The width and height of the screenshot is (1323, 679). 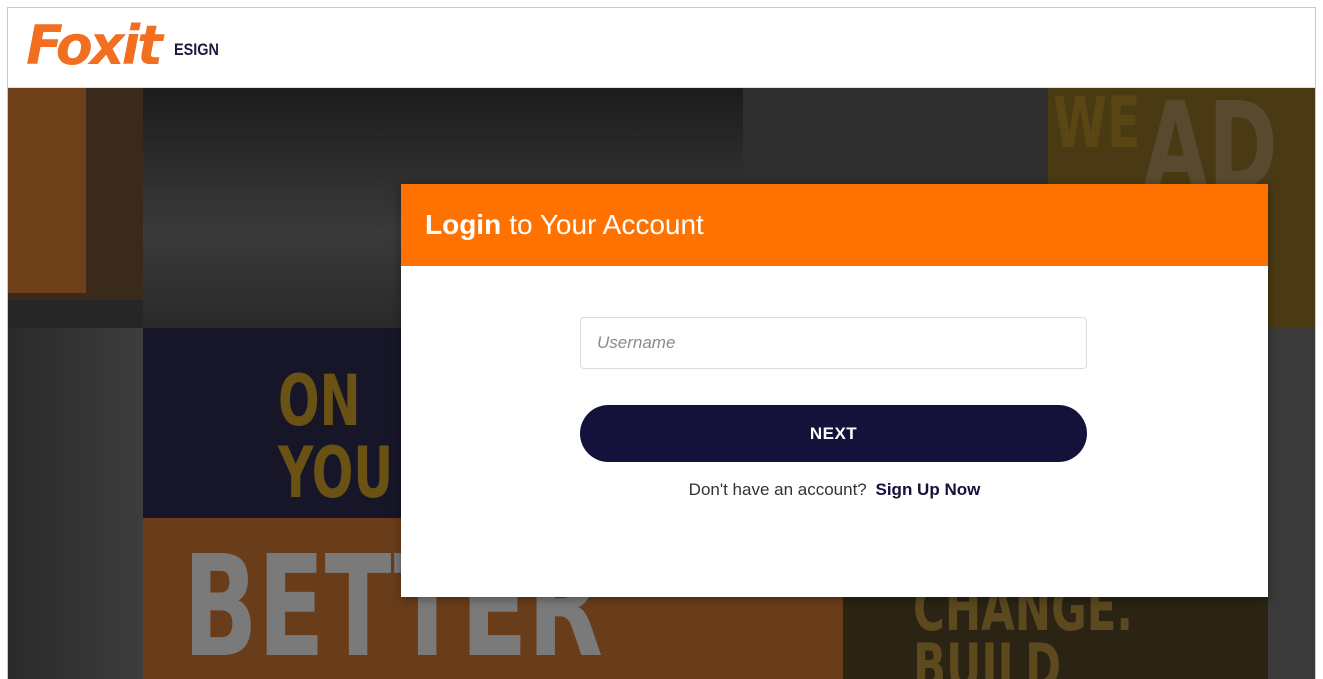 What do you see at coordinates (463, 224) in the screenshot?
I see `login-title-bold: Login` at bounding box center [463, 224].